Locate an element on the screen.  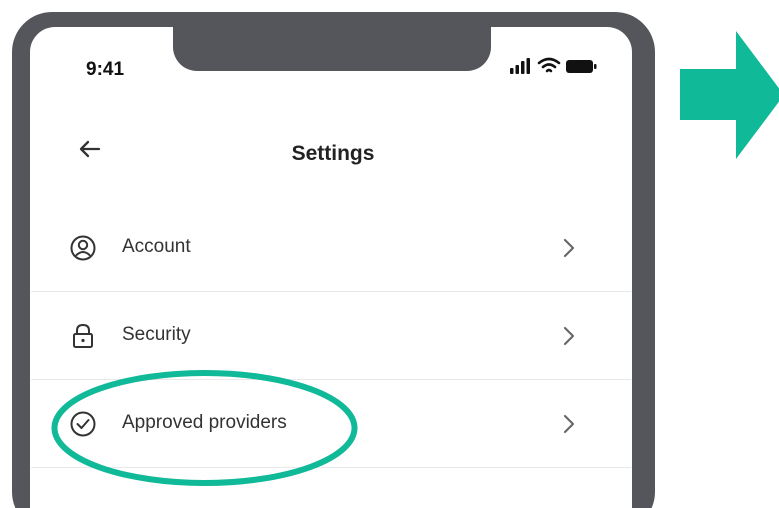
lock-icon is located at coordinates (83, 335).